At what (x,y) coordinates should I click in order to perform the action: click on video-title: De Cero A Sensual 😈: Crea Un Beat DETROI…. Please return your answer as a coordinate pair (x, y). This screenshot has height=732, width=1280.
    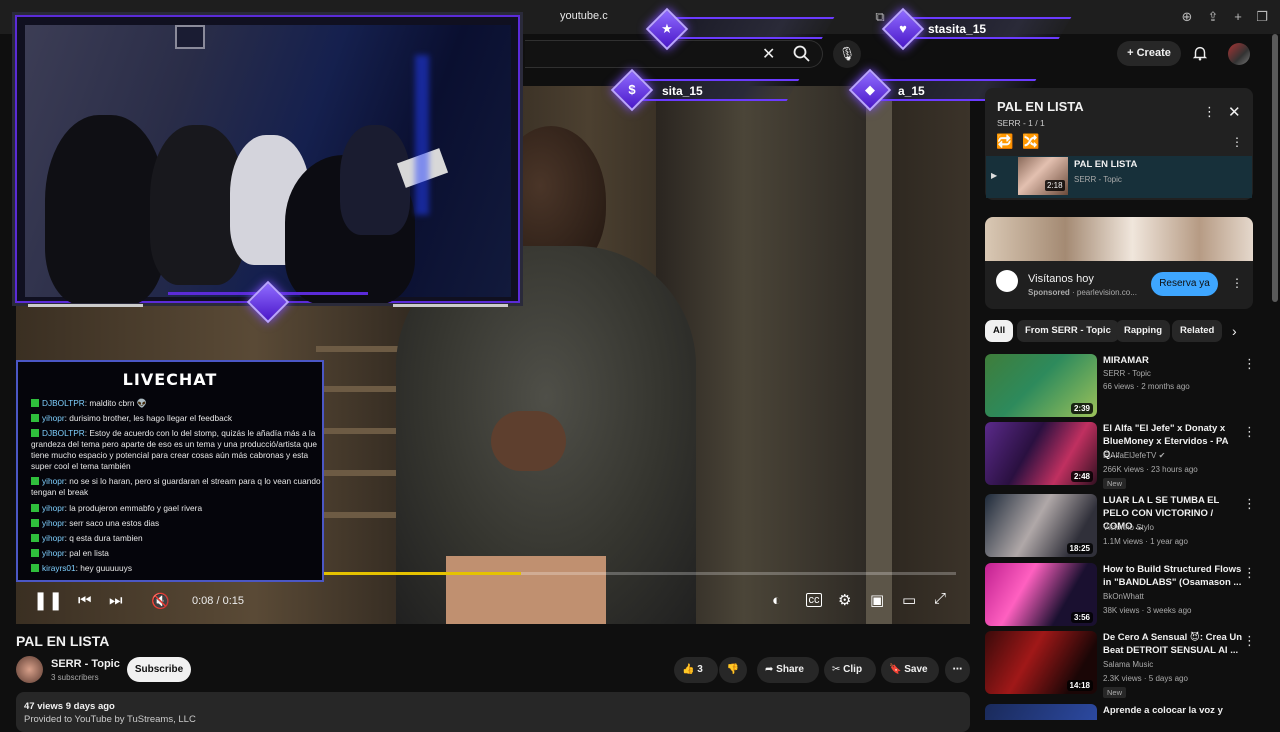
    Looking at the image, I should click on (1173, 644).